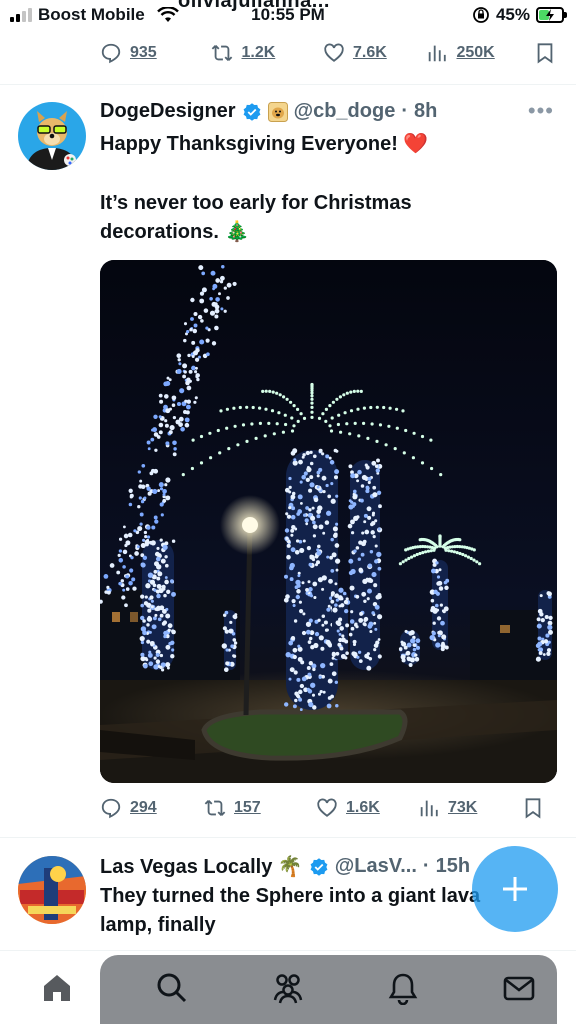 The height and width of the screenshot is (1024, 576). What do you see at coordinates (512, 14) in the screenshot?
I see `battery-percent: 45%` at bounding box center [512, 14].